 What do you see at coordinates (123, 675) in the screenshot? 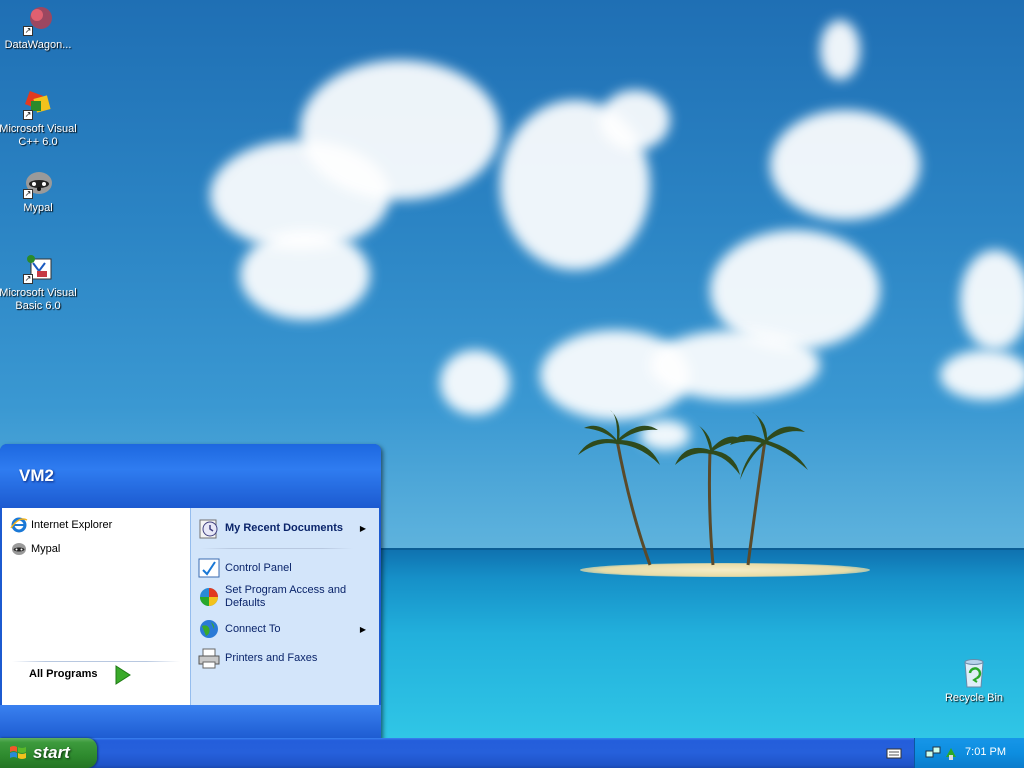
I see `all-programs-arrow-icon` at bounding box center [123, 675].